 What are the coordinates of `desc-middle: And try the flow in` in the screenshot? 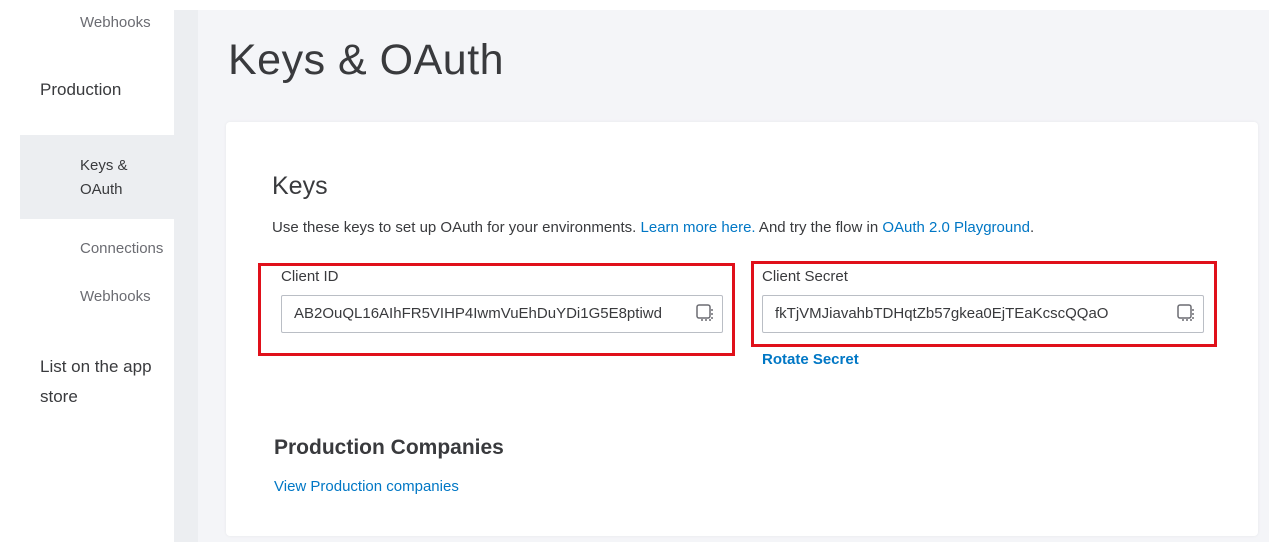 It's located at (819, 227).